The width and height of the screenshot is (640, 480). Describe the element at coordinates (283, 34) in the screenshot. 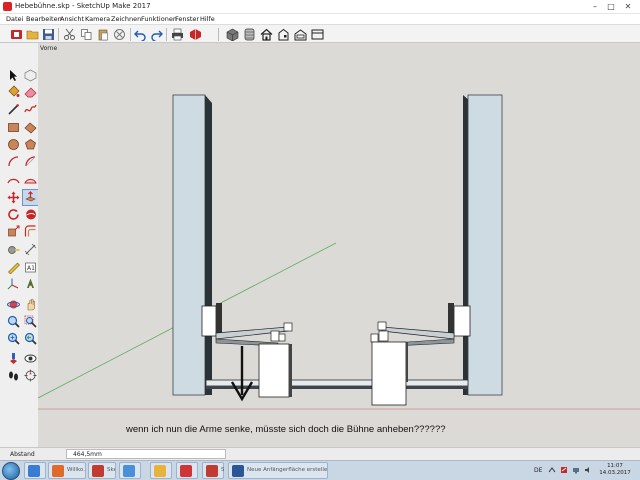

I see `right-view-icon` at that location.